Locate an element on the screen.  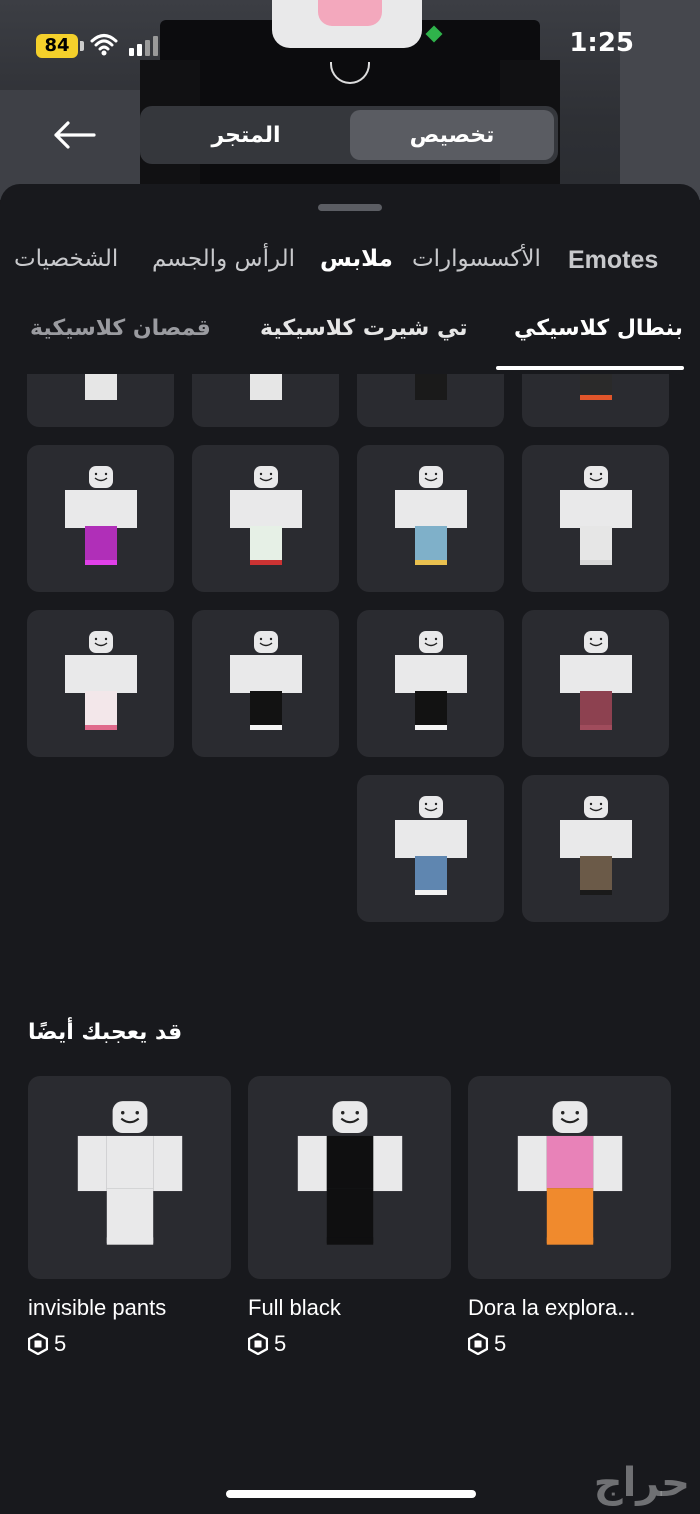
recommended-item: Dora la explora... 5 is located at coordinates (569, 1216).